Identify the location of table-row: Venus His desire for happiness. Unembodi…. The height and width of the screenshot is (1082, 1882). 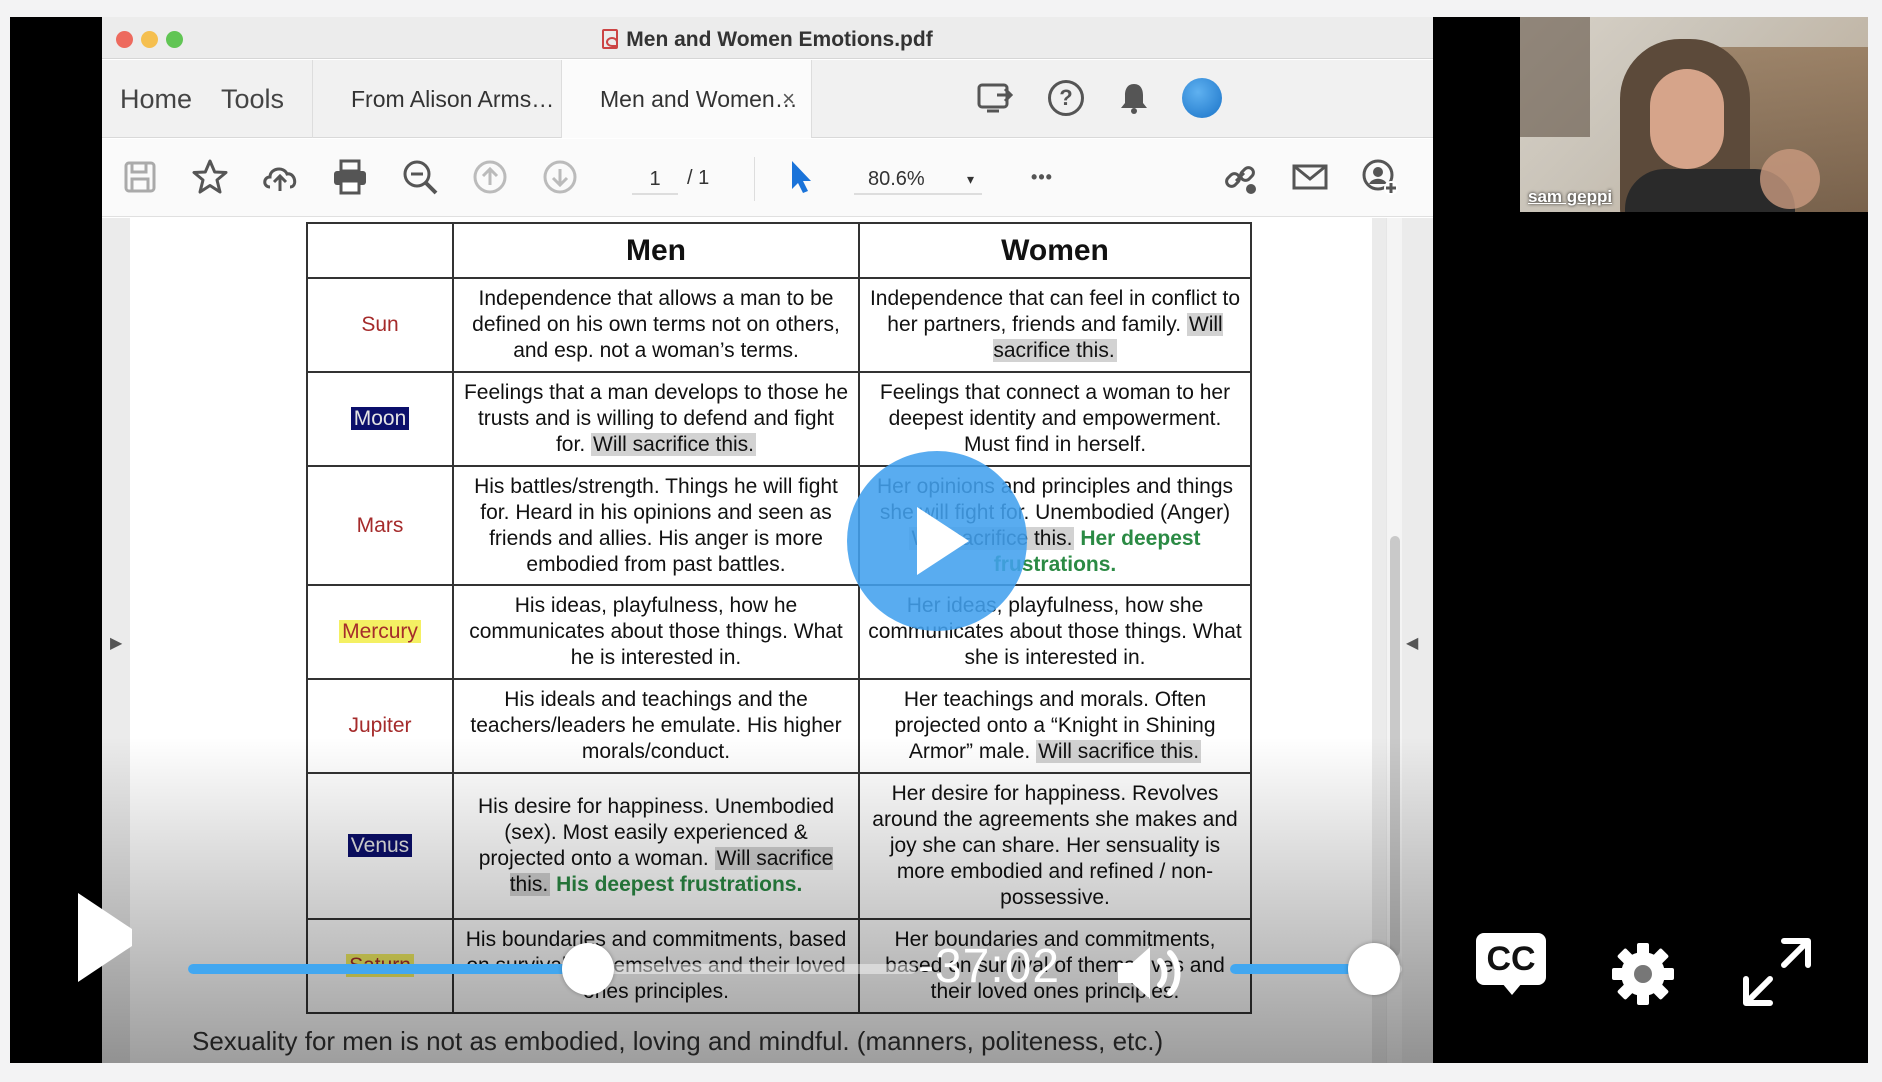
(779, 846).